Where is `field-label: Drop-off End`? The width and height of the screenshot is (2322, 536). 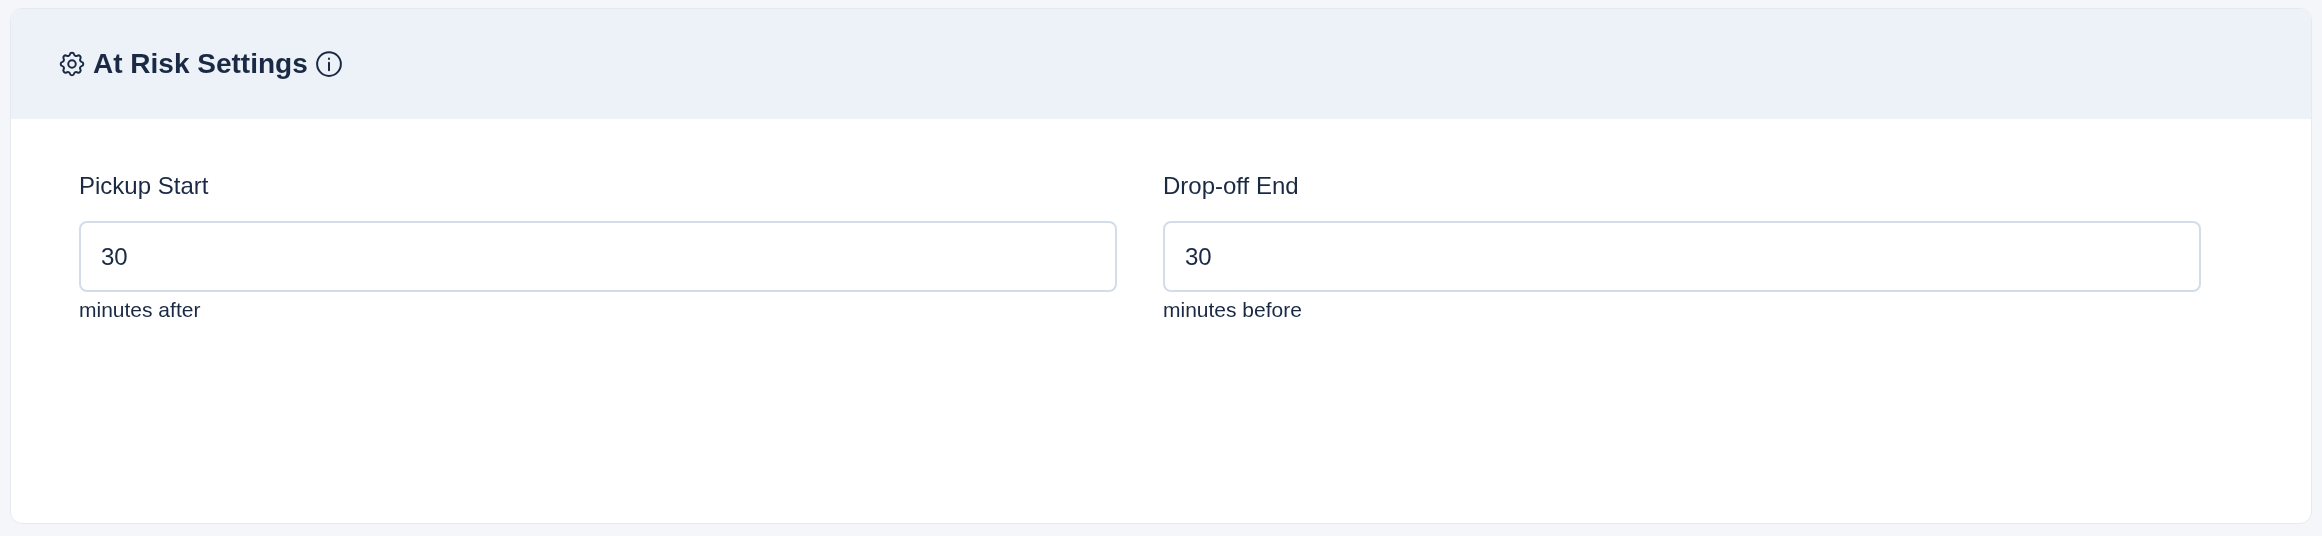 field-label: Drop-off End is located at coordinates (1231, 186).